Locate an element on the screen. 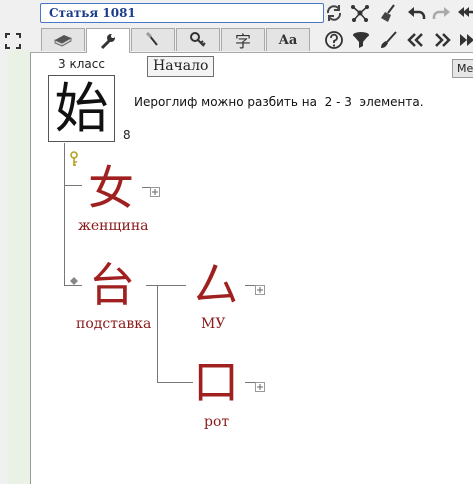 The width and height of the screenshot is (473, 484). network-icon is located at coordinates (360, 13).